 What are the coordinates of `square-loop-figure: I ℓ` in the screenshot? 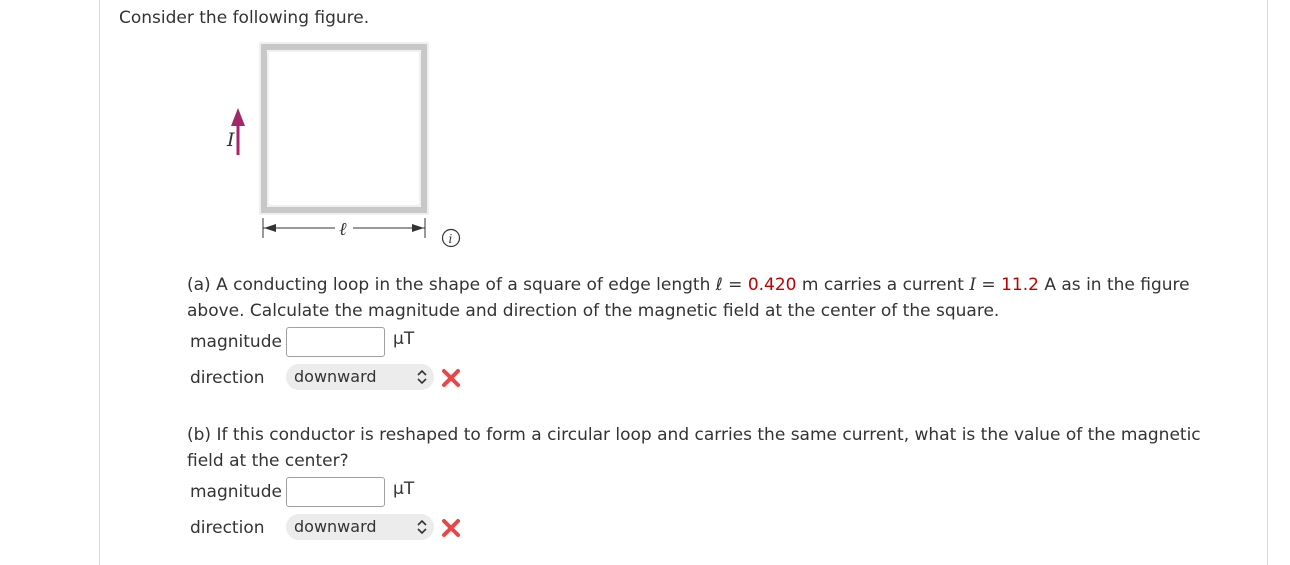 It's located at (332, 142).